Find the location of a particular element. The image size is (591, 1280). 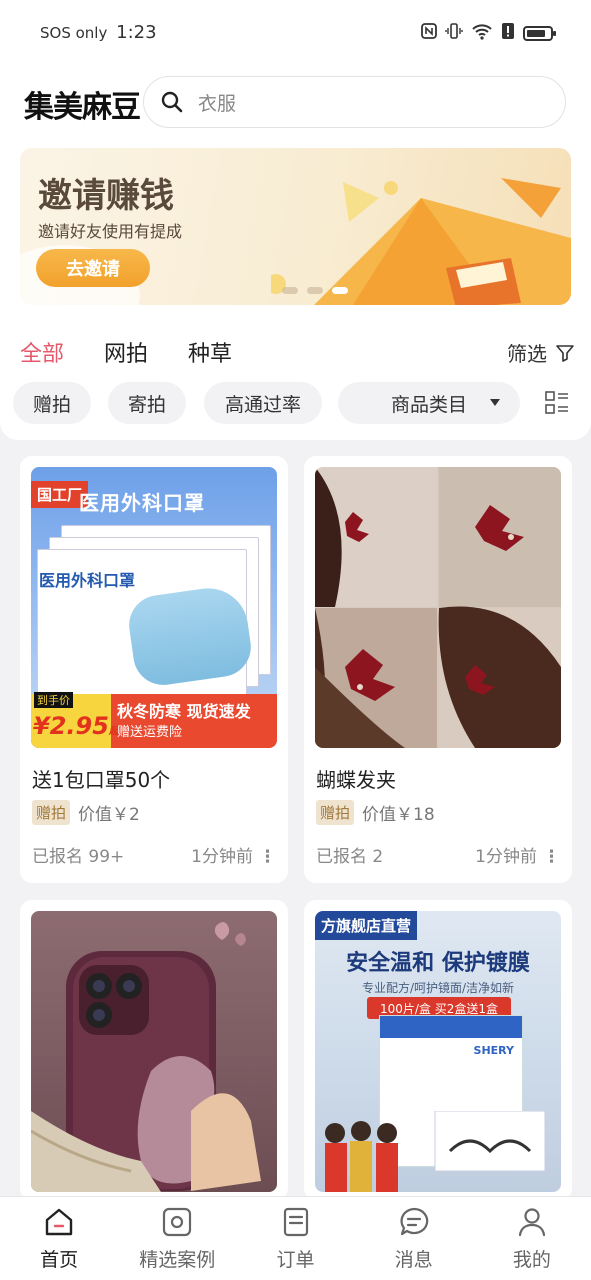

mask-illustration is located at coordinates (190, 636).